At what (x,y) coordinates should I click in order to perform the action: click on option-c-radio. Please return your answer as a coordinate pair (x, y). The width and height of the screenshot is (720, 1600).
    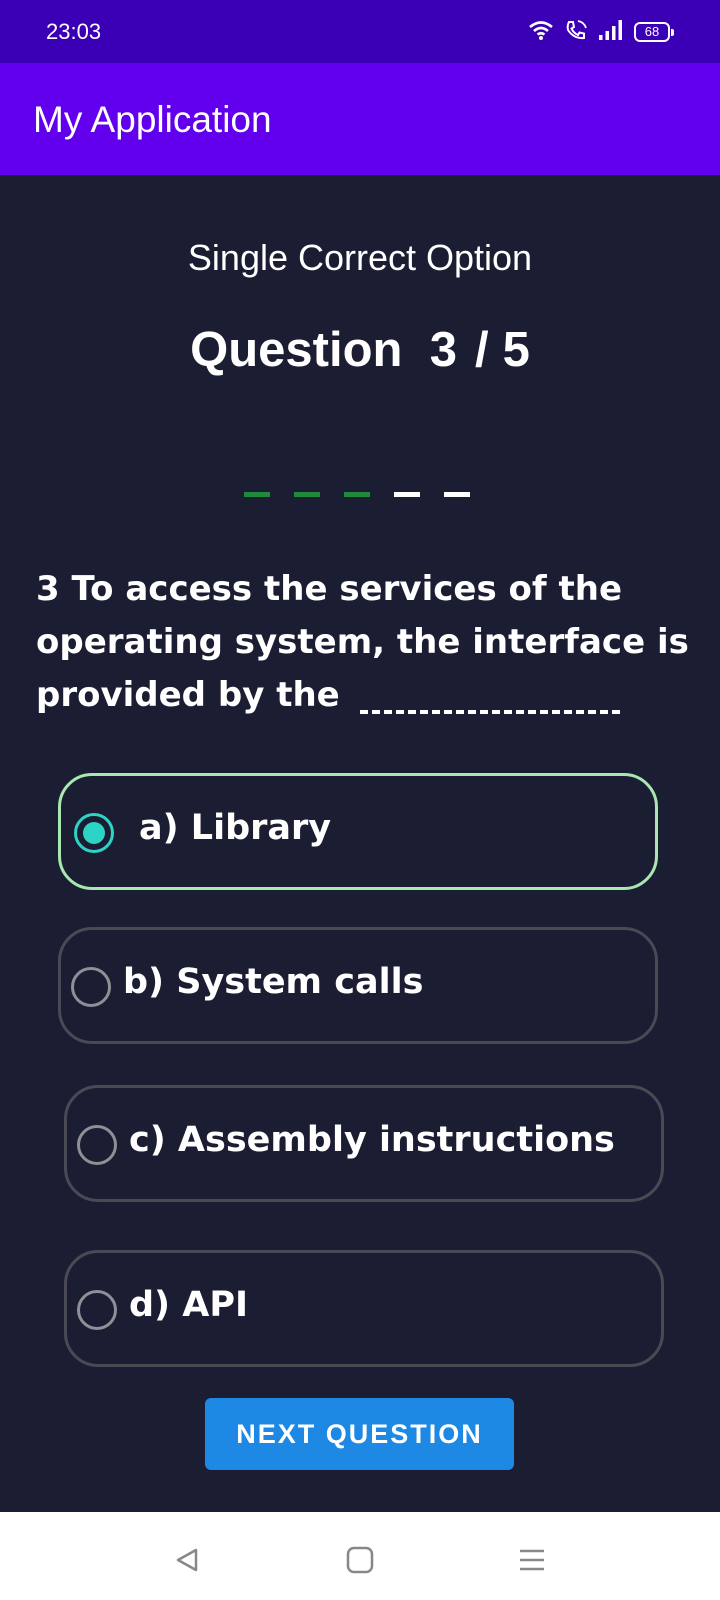
    Looking at the image, I should click on (97, 1145).